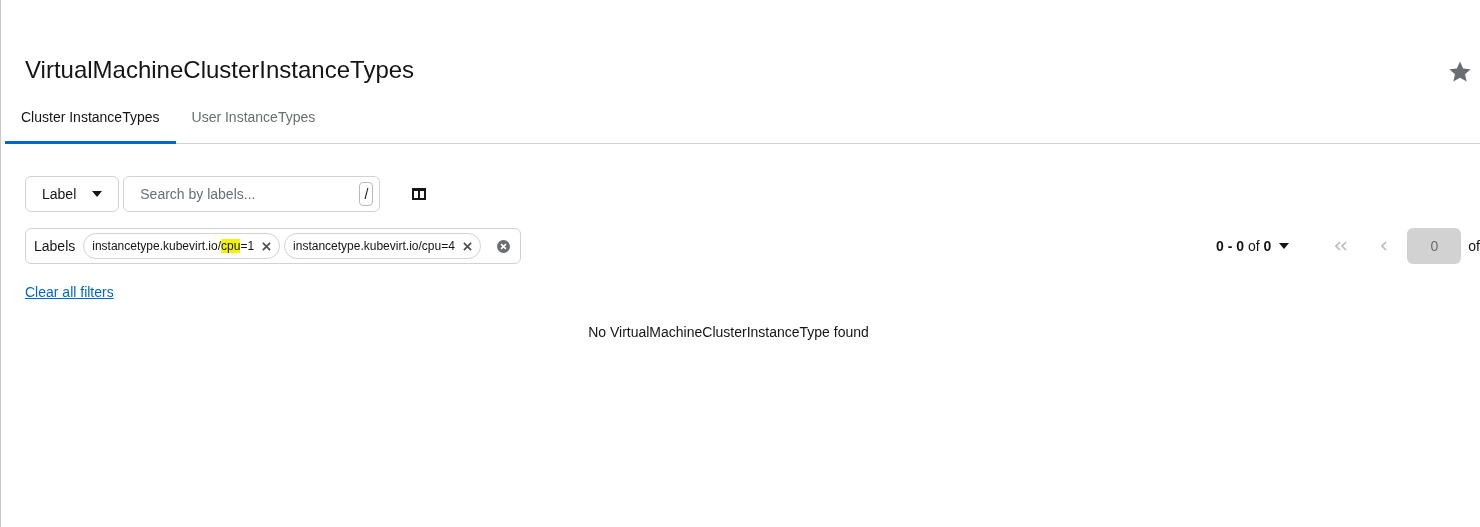  I want to click on search-field: Search by labels... /, so click(252, 194).